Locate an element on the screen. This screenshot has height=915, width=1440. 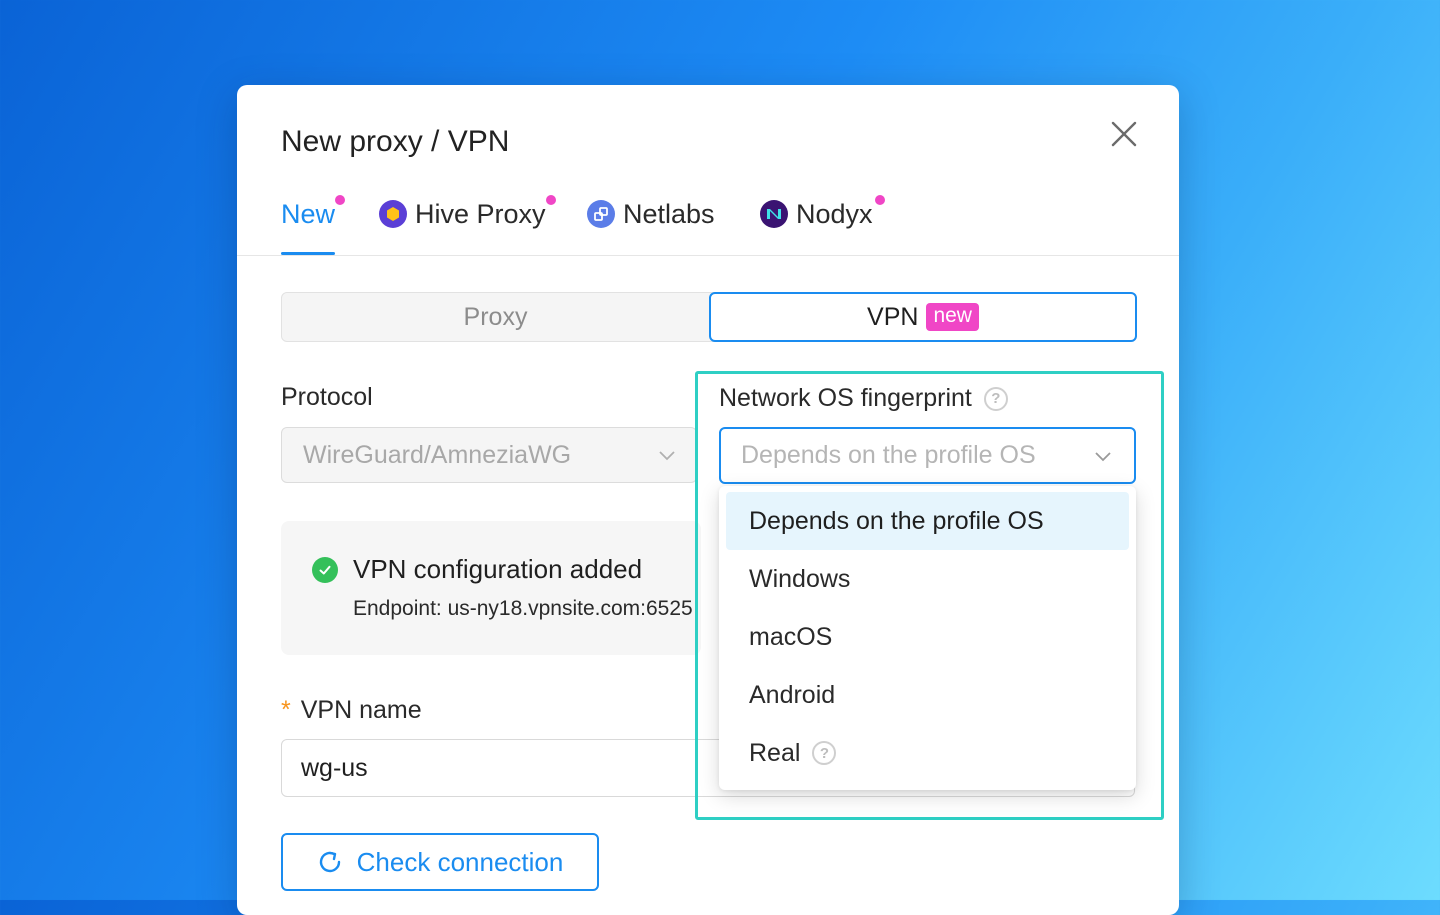
check-connection-button: Check connection is located at coordinates (440, 862).